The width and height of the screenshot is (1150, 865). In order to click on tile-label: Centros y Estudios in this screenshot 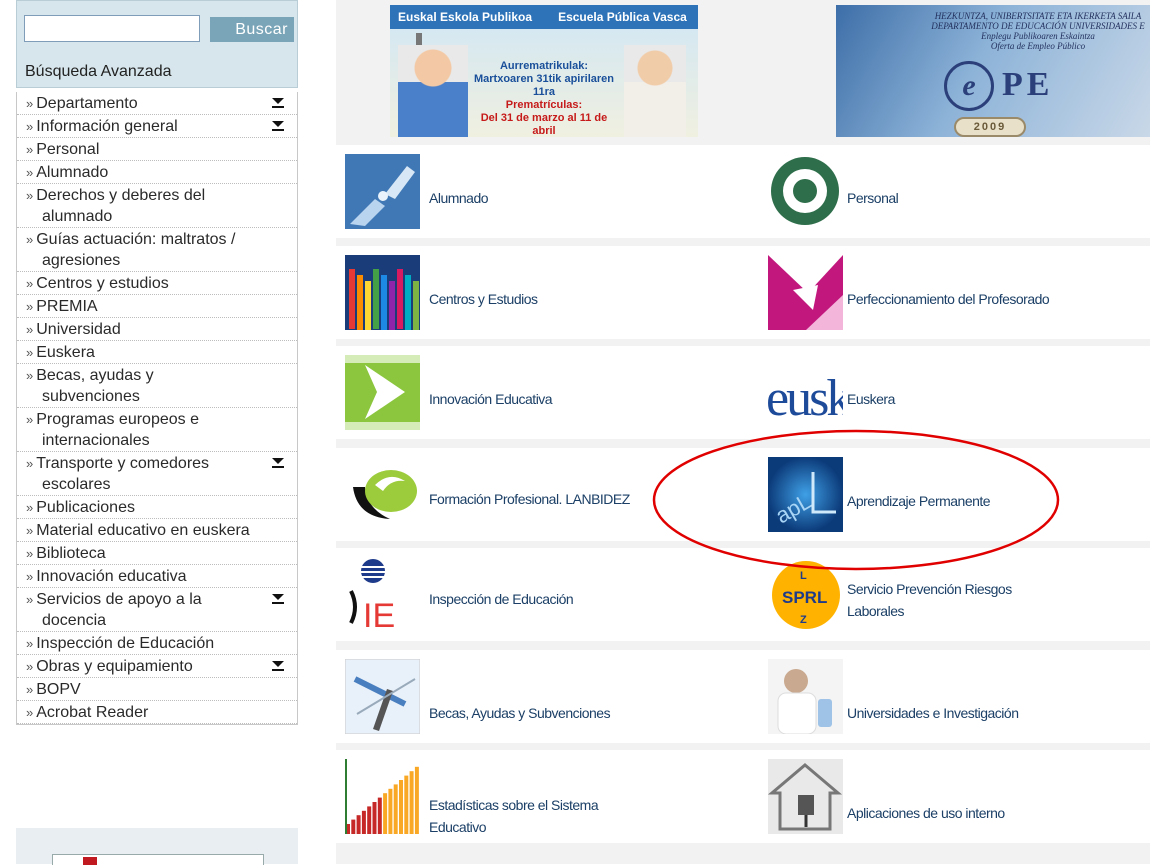, I will do `click(483, 299)`.